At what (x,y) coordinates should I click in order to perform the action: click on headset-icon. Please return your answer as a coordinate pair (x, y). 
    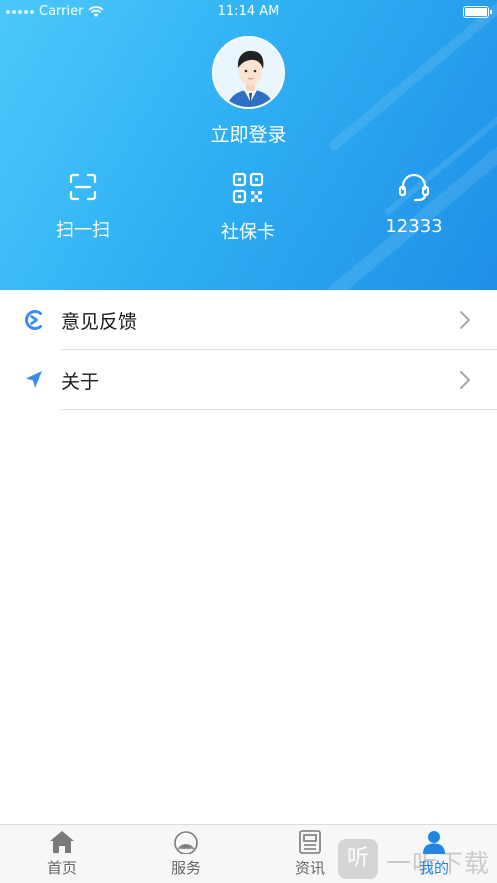
    Looking at the image, I should click on (414, 187).